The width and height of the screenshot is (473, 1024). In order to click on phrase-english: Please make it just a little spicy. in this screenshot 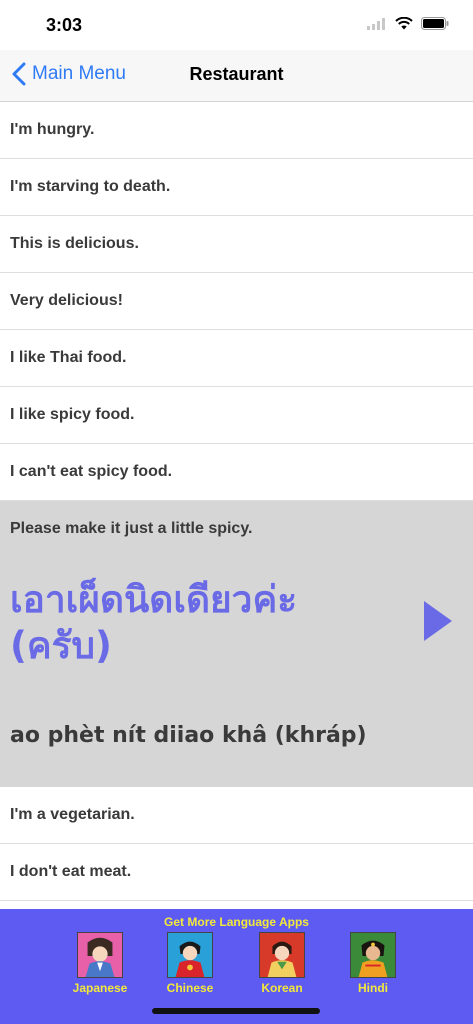, I will do `click(131, 528)`.